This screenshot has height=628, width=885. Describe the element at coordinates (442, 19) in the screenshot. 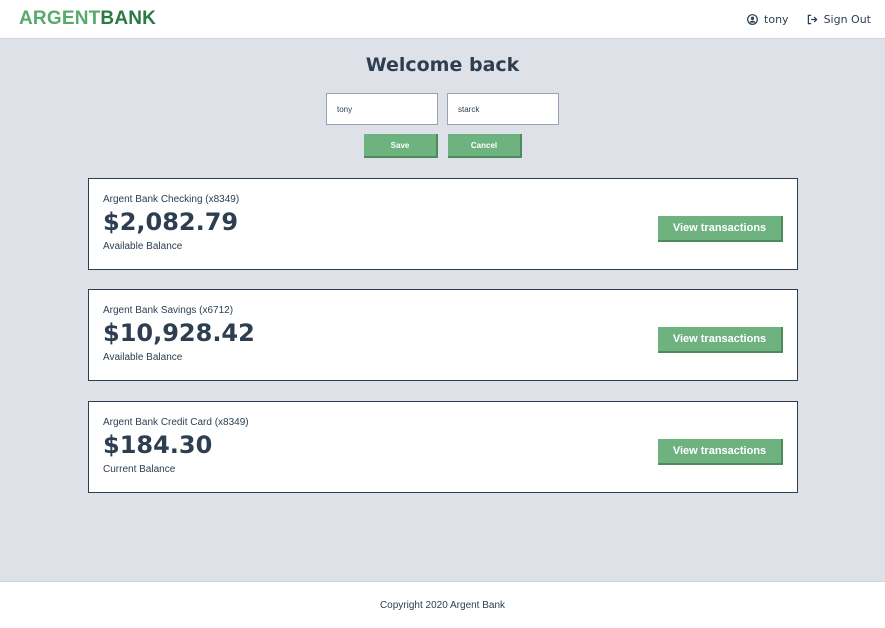

I see `top-navigation-bar: ARGENT BANK tony Sign Out` at that location.